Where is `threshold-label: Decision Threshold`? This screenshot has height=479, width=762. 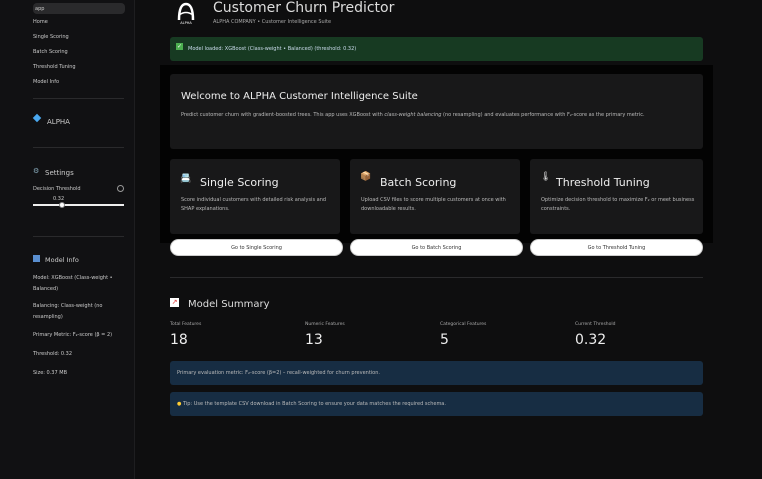 threshold-label: Decision Threshold is located at coordinates (57, 189).